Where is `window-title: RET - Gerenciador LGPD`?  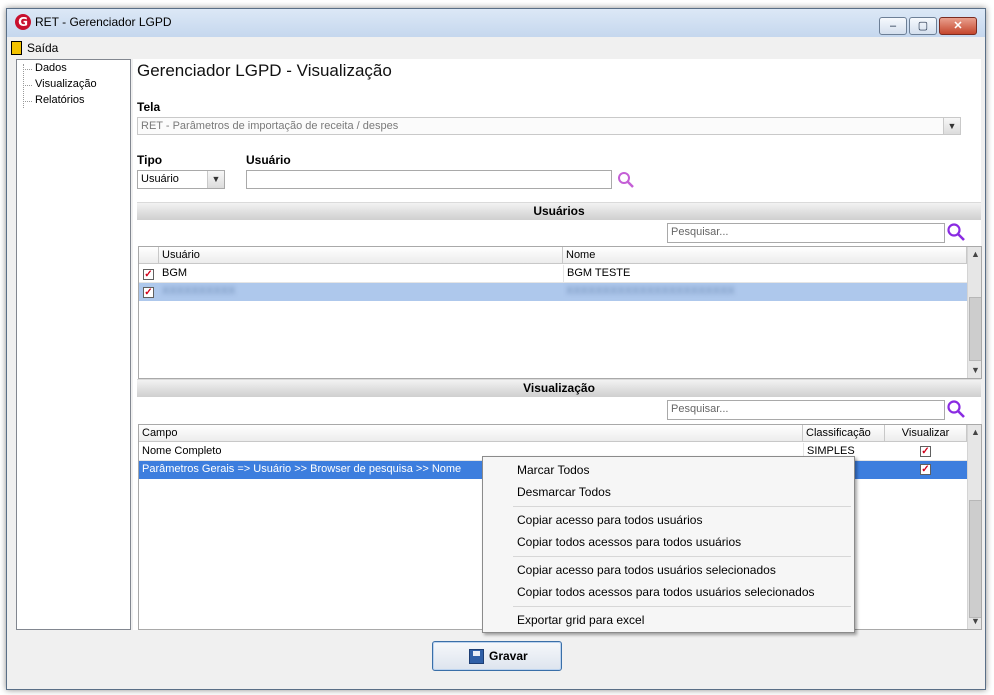 window-title: RET - Gerenciador LGPD is located at coordinates (103, 22).